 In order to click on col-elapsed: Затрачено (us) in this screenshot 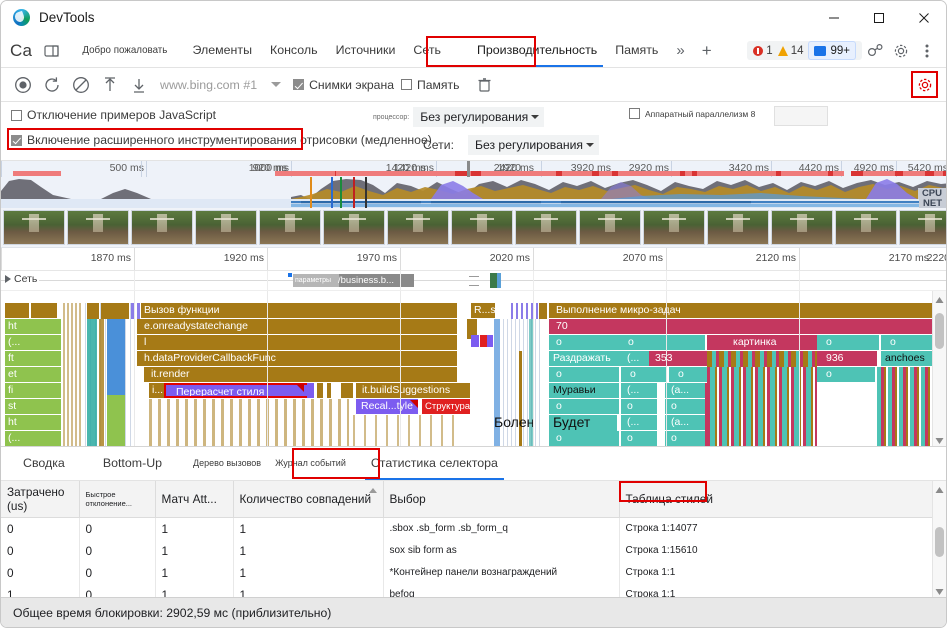, I will do `click(40, 499)`.